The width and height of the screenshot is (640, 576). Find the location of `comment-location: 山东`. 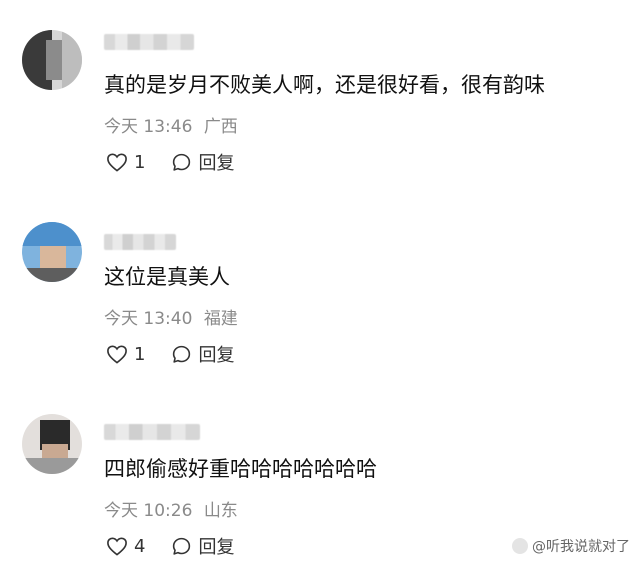

comment-location: 山东 is located at coordinates (220, 511).